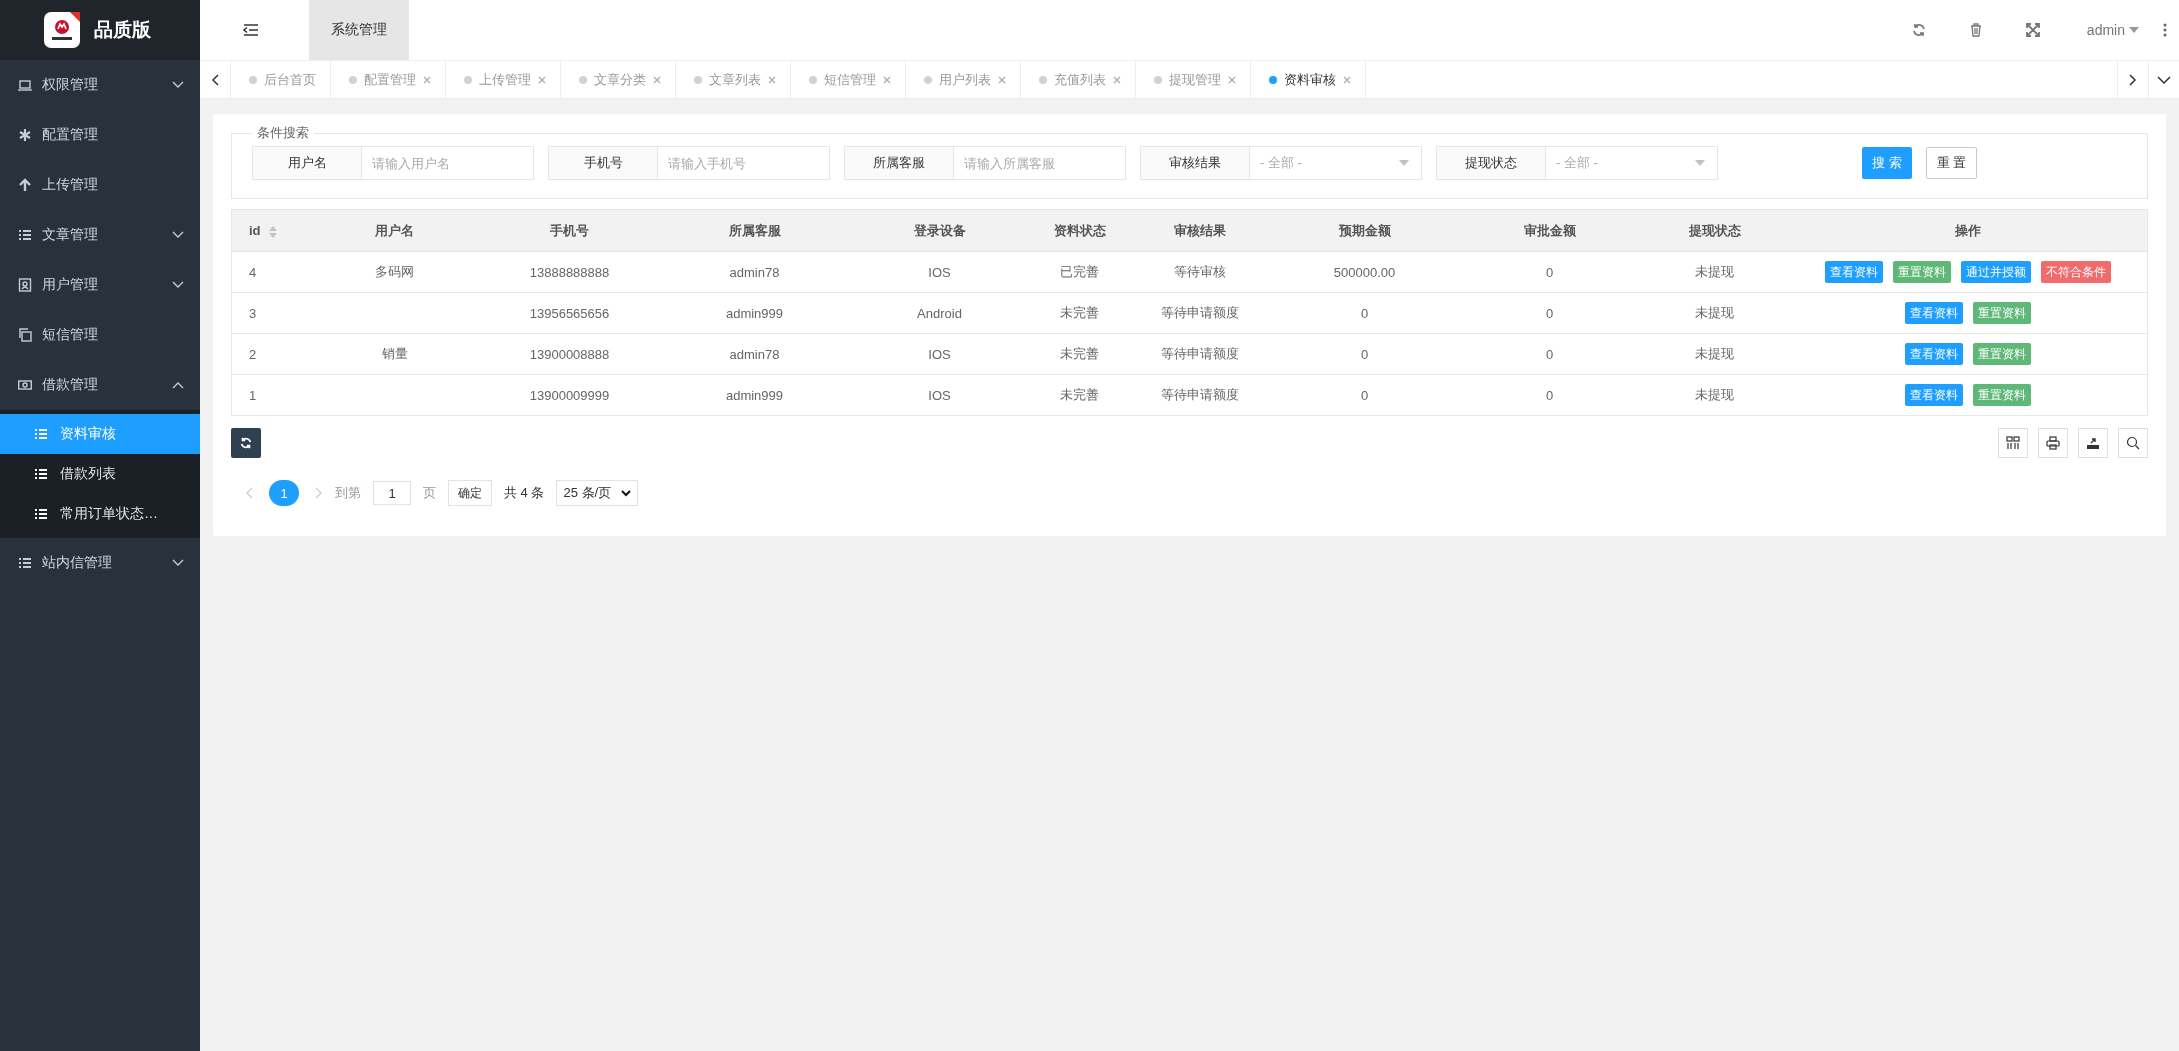 The width and height of the screenshot is (2179, 1051). What do you see at coordinates (2093, 443) in the screenshot?
I see `export-button` at bounding box center [2093, 443].